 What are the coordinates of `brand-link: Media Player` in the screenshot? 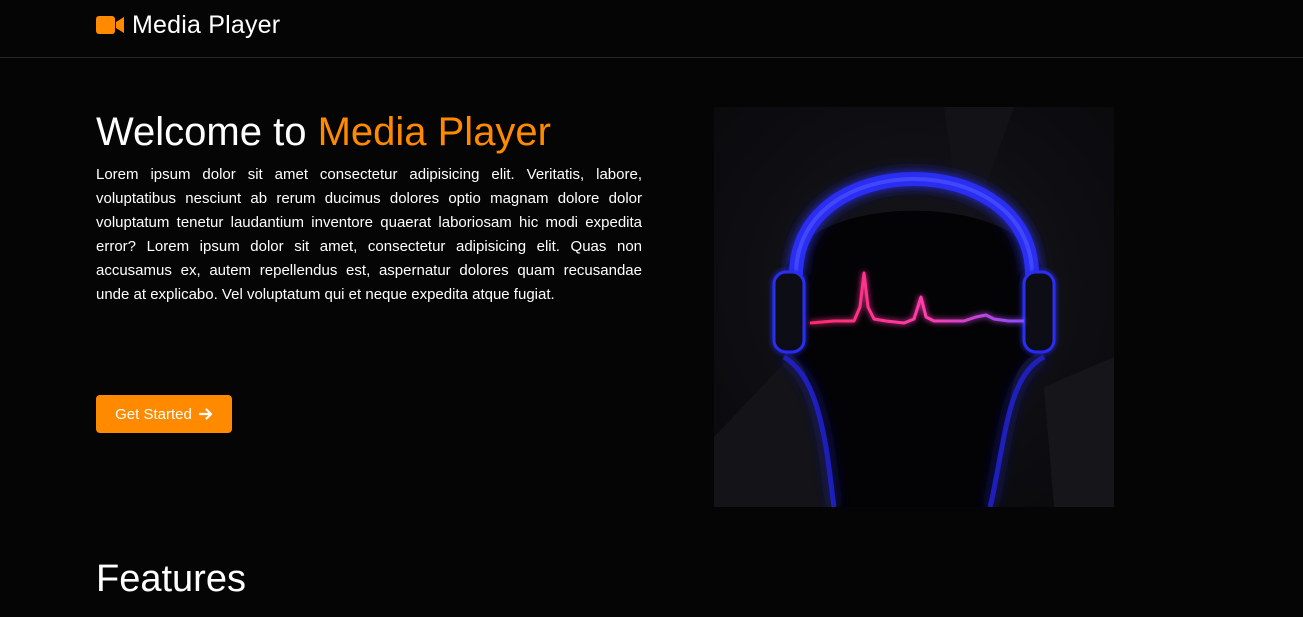 It's located at (188, 25).